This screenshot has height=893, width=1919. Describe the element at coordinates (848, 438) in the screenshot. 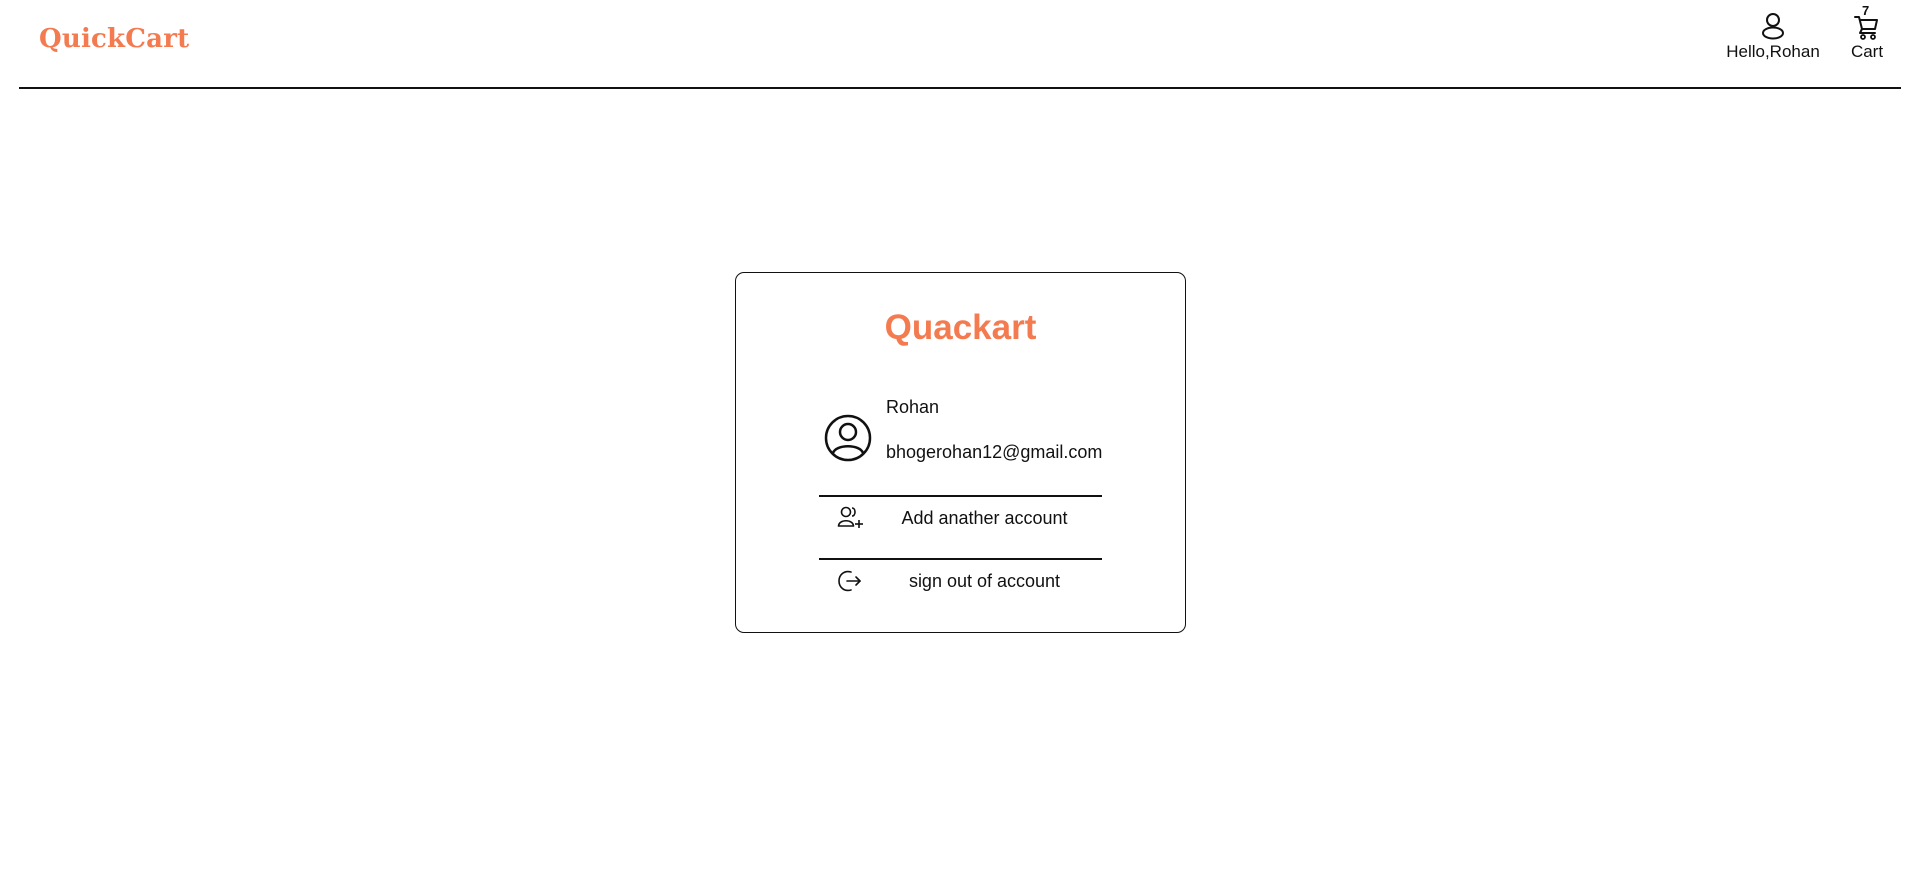

I see `user-circle-icon` at that location.